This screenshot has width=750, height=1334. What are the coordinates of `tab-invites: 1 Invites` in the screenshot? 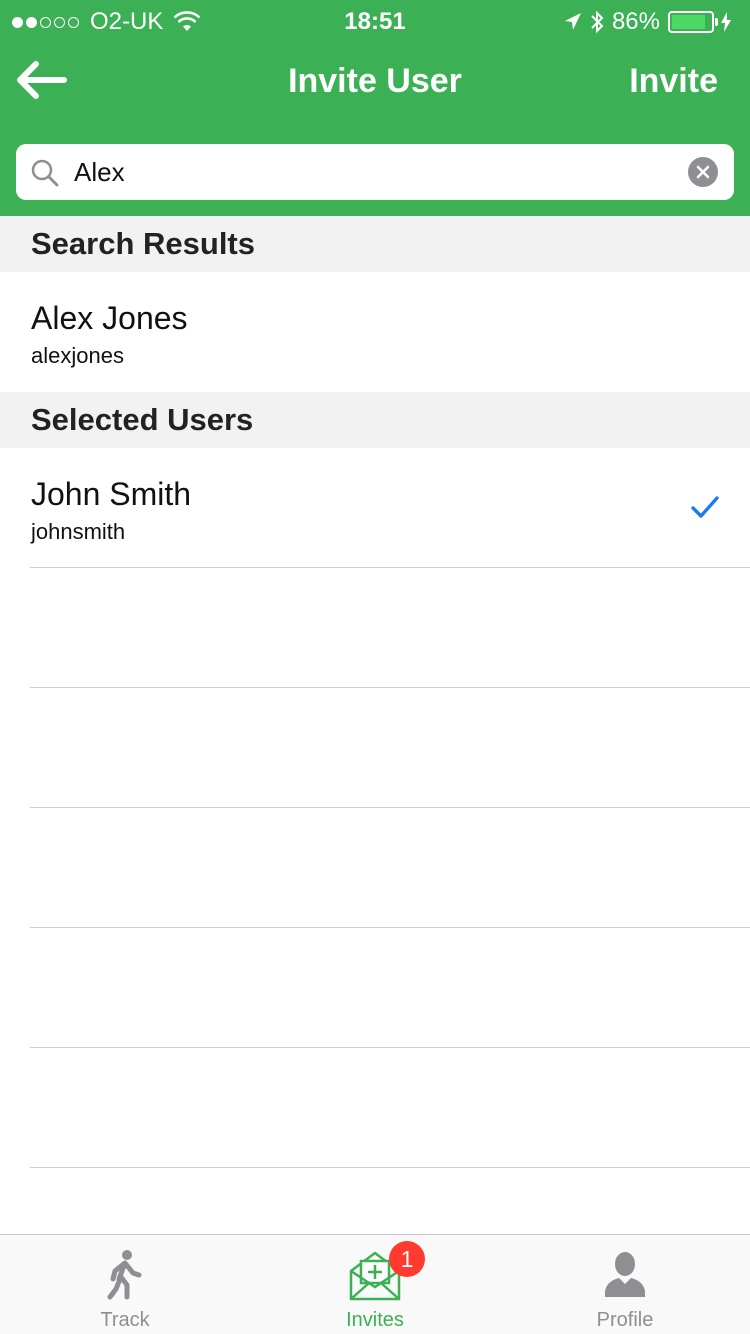 It's located at (375, 1284).